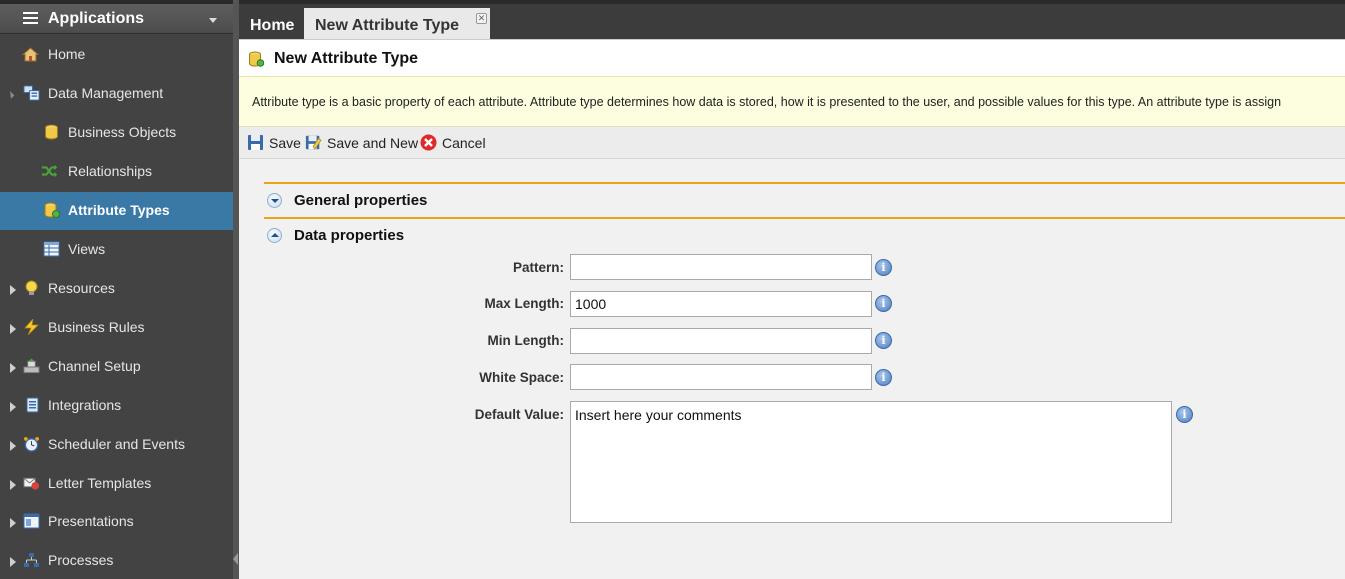 This screenshot has height=579, width=1345. Describe the element at coordinates (521, 377) in the screenshot. I see `white-space-label: White Space:` at that location.